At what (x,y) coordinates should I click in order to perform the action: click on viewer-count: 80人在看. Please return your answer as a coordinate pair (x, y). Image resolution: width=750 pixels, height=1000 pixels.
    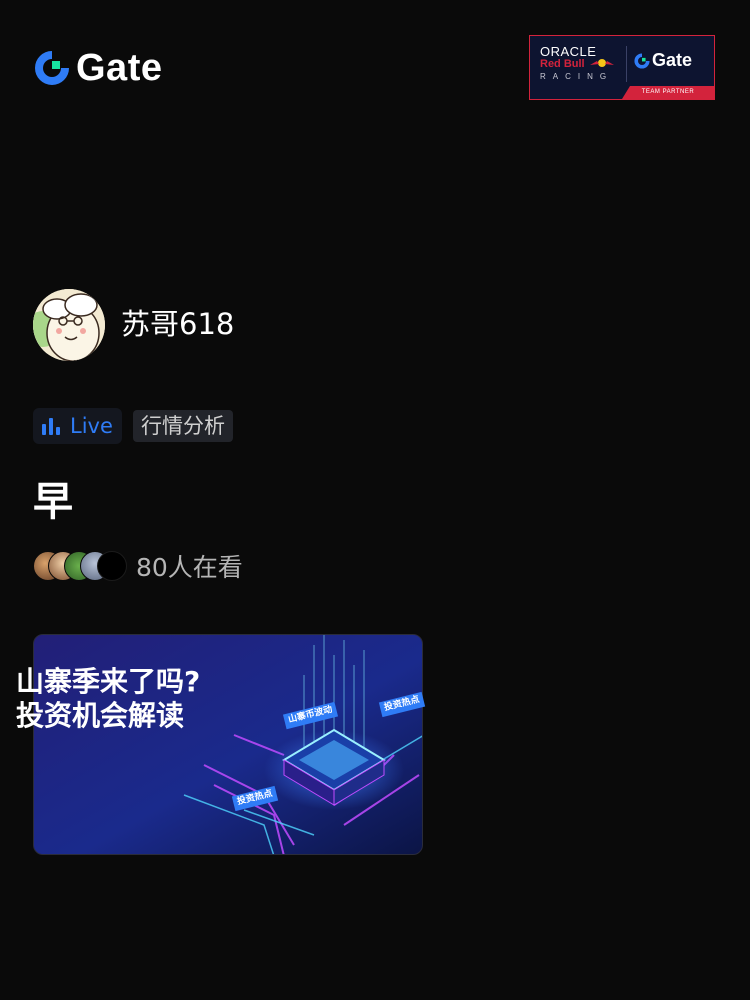
    Looking at the image, I should click on (189, 567).